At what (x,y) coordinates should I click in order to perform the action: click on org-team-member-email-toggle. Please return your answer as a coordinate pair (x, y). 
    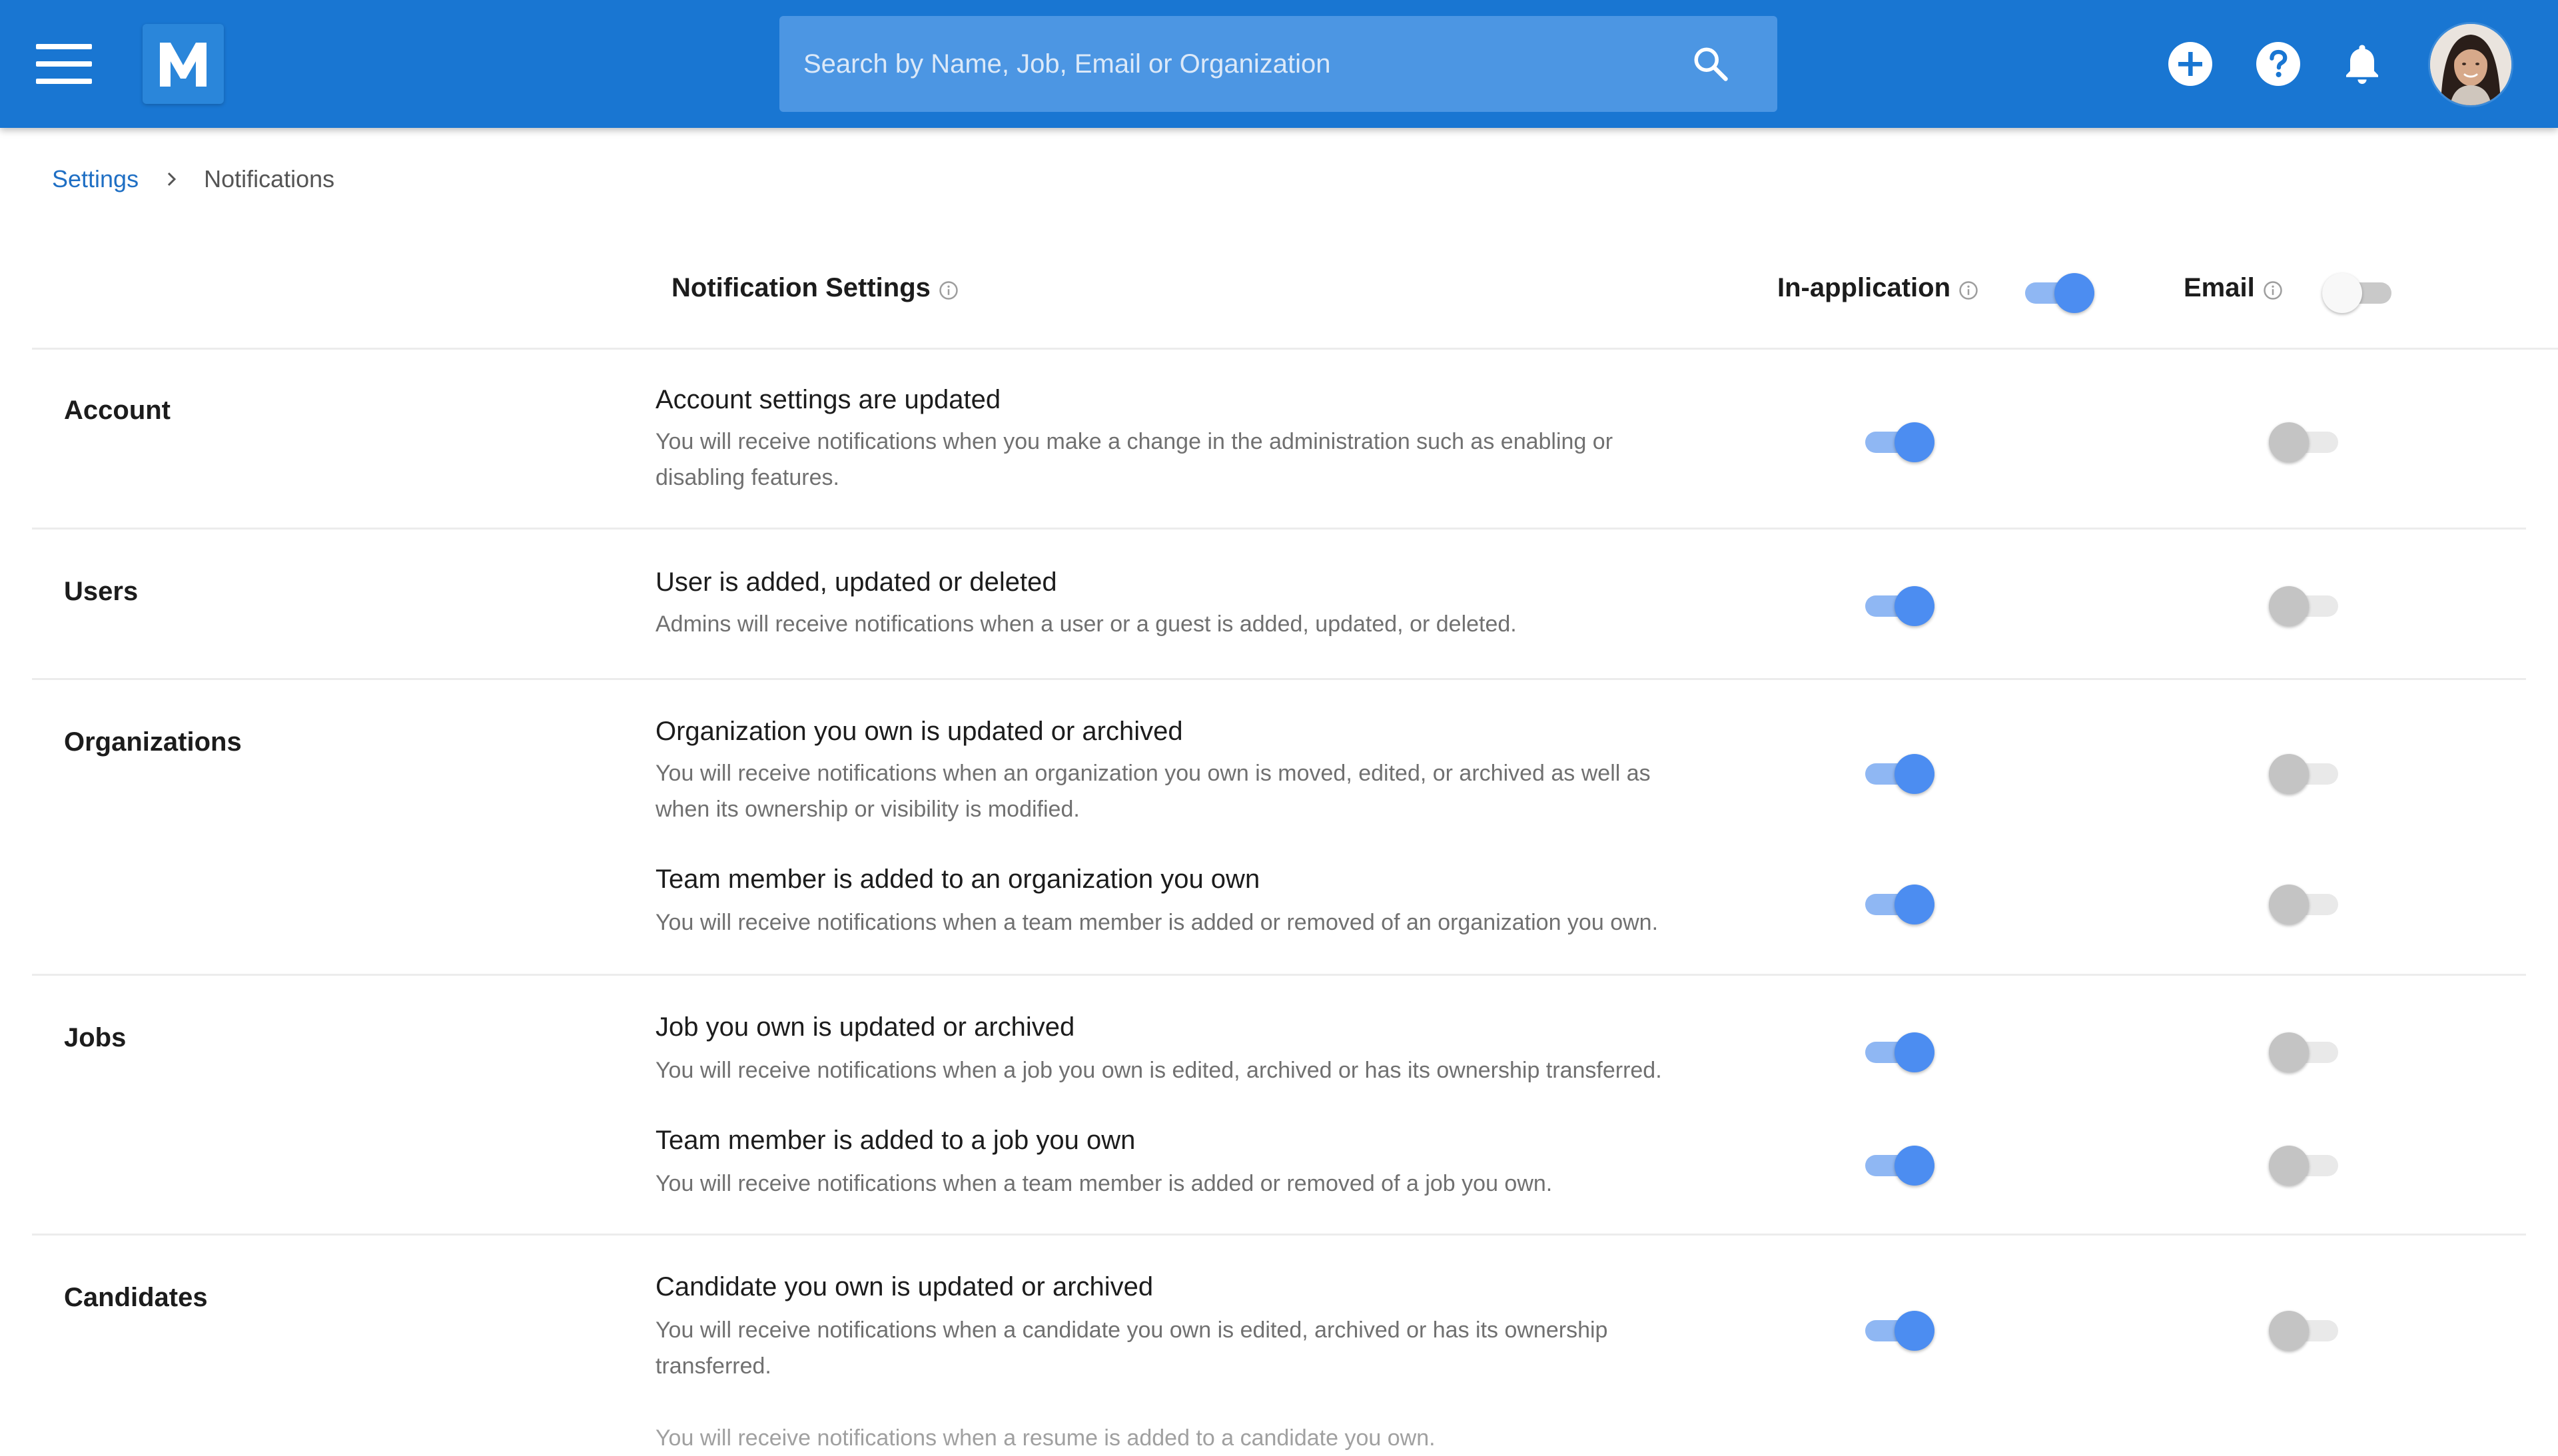
    Looking at the image, I should click on (2303, 904).